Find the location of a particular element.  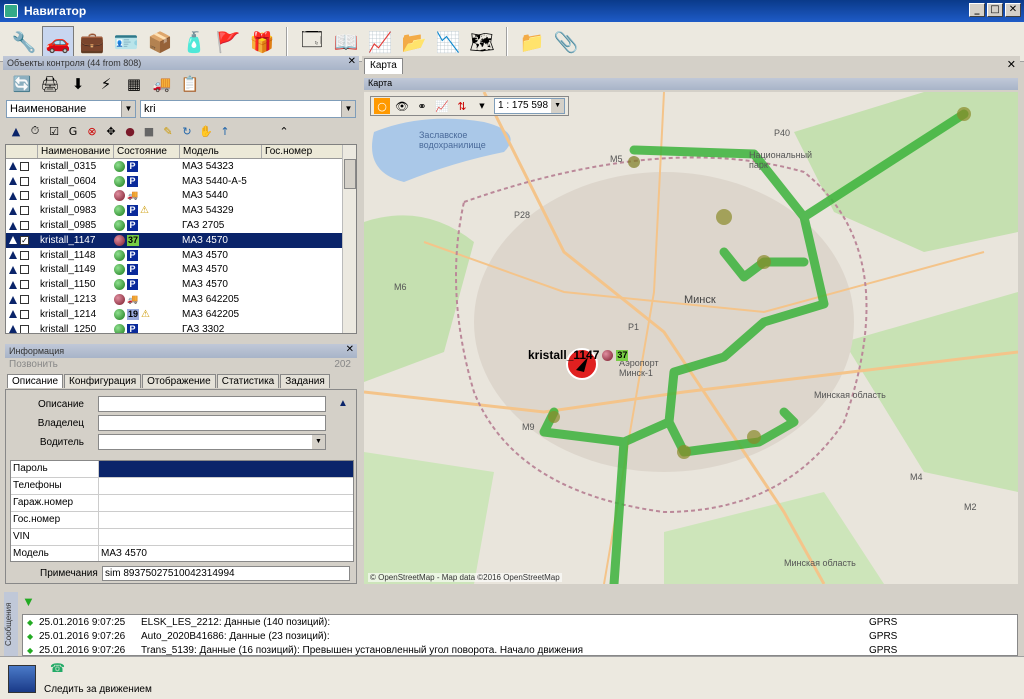

arrow-up-icon: ↑ is located at coordinates (225, 131).